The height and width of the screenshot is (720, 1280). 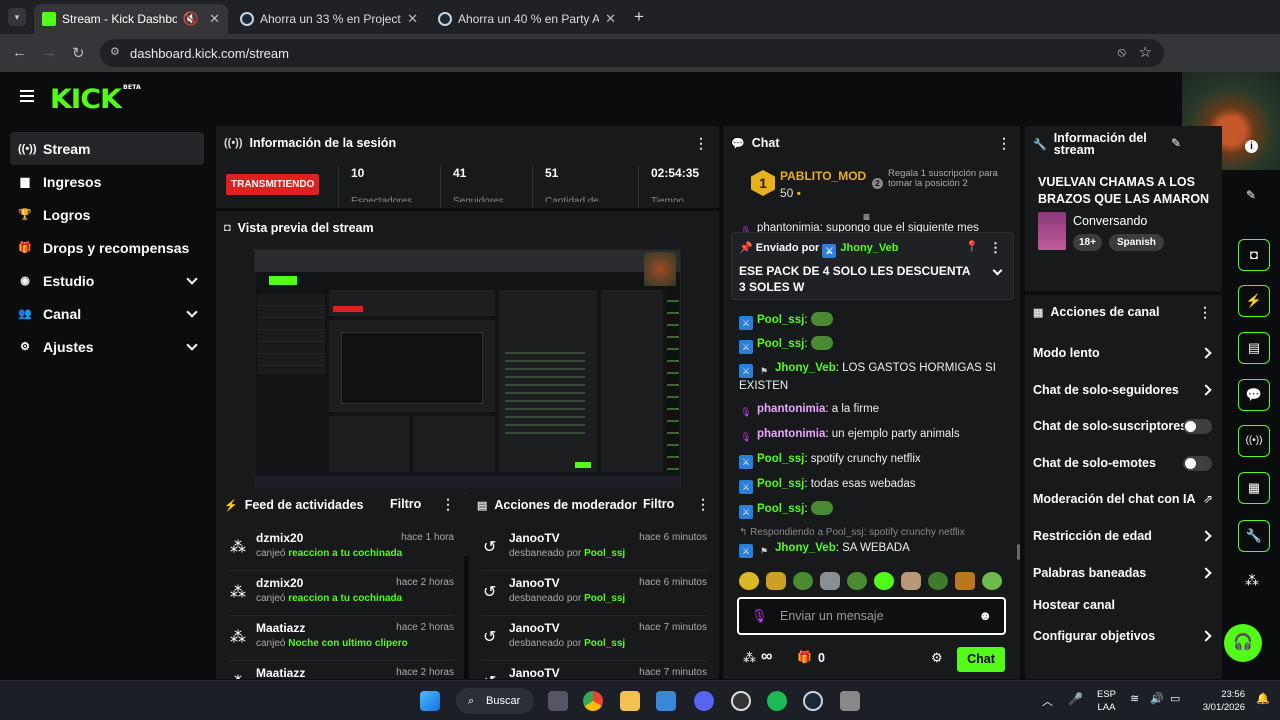 What do you see at coordinates (1254, 395) in the screenshot?
I see `chat-bubble-icon: 💬` at bounding box center [1254, 395].